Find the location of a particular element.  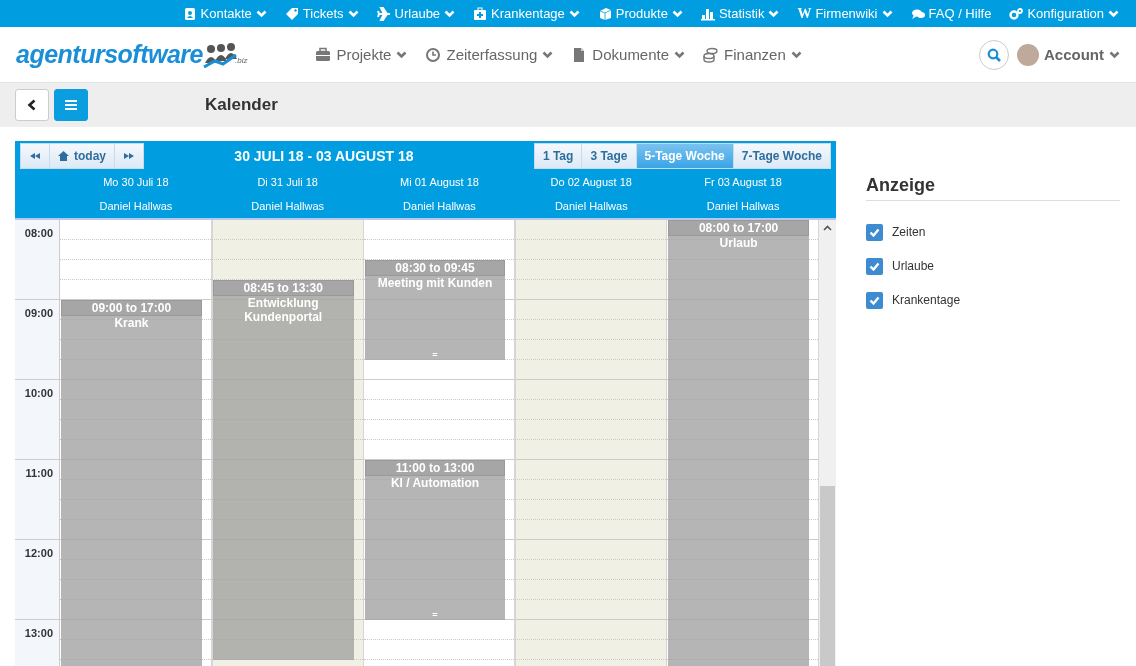

event-title: Entwicklung Kundenportal is located at coordinates (283, 310).